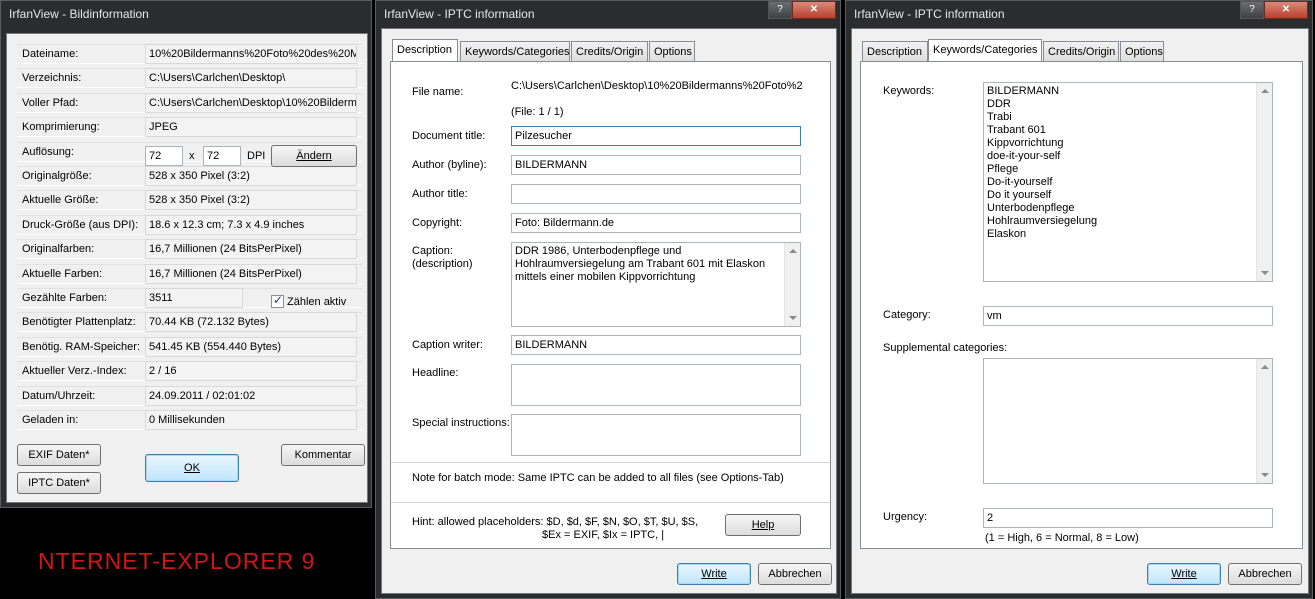 The height and width of the screenshot is (599, 1315). What do you see at coordinates (656, 136) in the screenshot?
I see `document-title-input: Pilzesucher` at bounding box center [656, 136].